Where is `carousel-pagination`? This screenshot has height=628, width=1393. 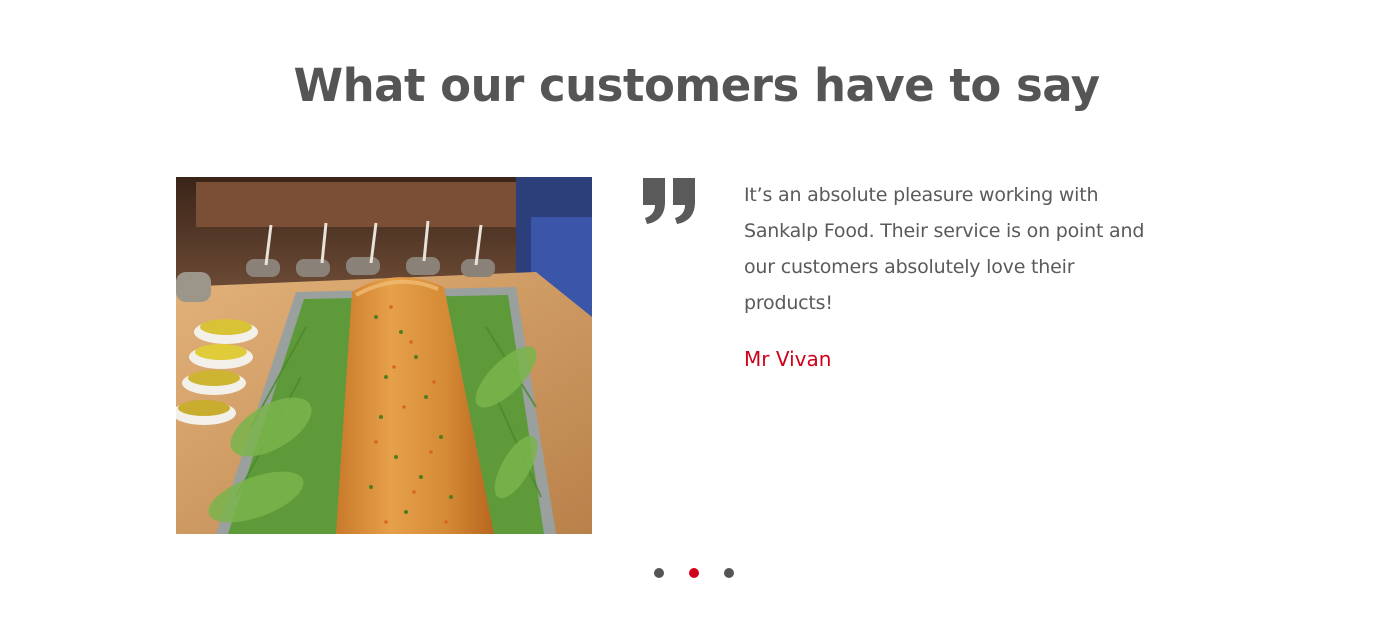
carousel-pagination is located at coordinates (694, 574).